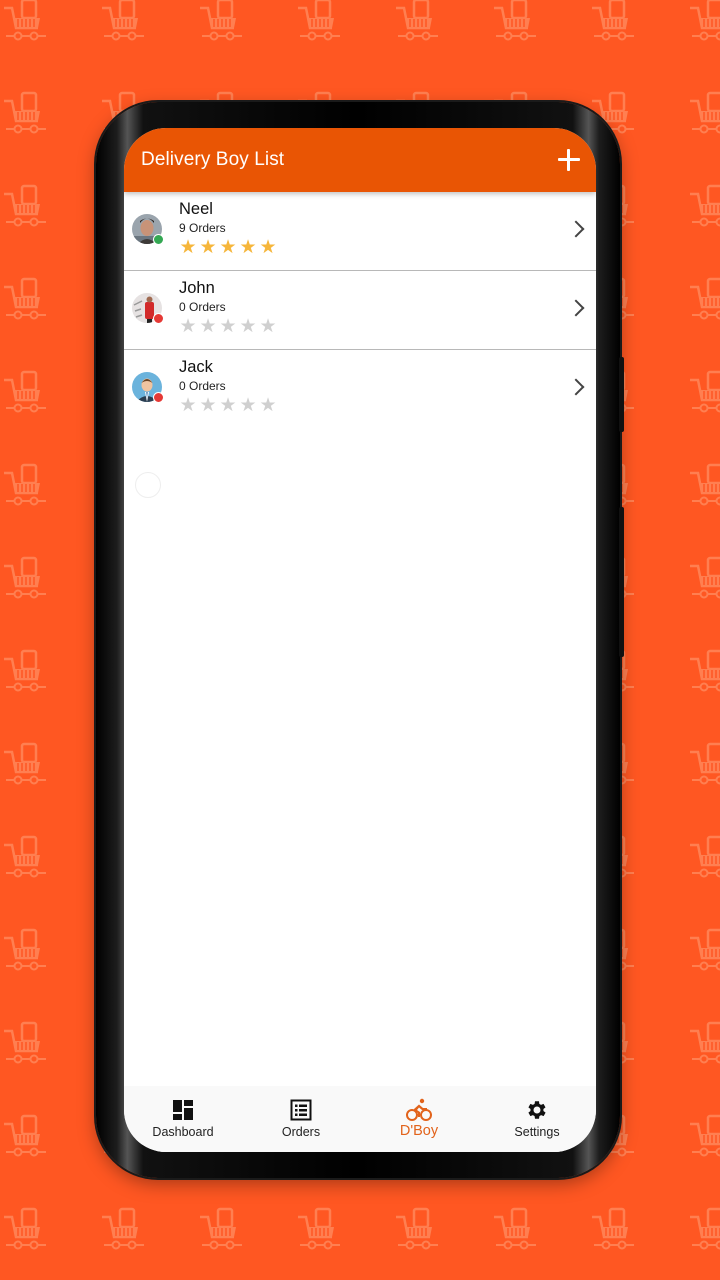  I want to click on nav-dashboard: Dashboard, so click(183, 1119).